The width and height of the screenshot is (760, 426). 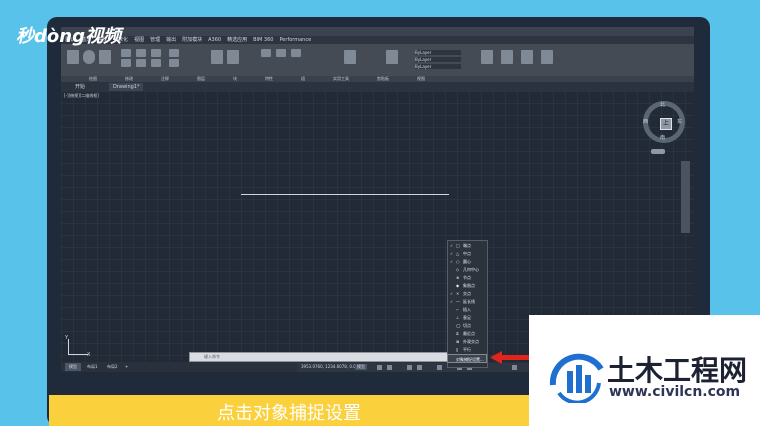 What do you see at coordinates (174, 53) in the screenshot?
I see `stretch-tool-icon` at bounding box center [174, 53].